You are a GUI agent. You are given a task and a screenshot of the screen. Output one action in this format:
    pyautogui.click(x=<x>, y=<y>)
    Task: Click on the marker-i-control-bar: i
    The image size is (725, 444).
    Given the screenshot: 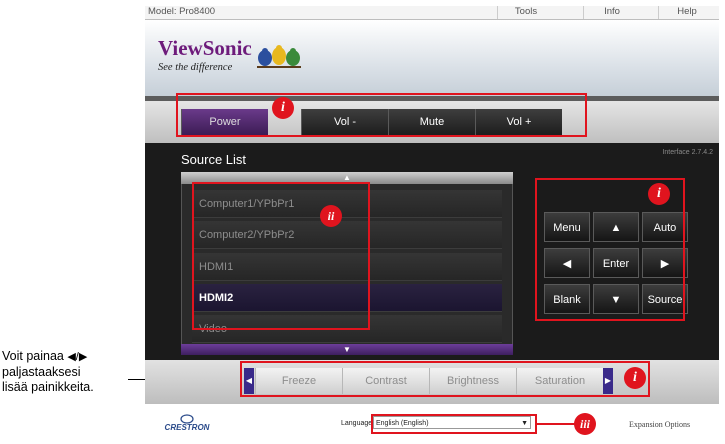 What is the action you would take?
    pyautogui.click(x=283, y=108)
    